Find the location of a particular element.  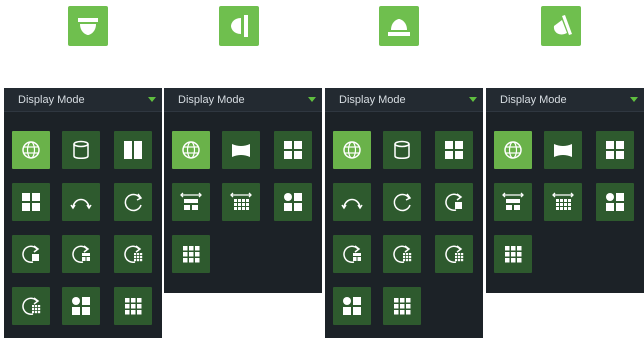

wall-mount-icon is located at coordinates (239, 26).